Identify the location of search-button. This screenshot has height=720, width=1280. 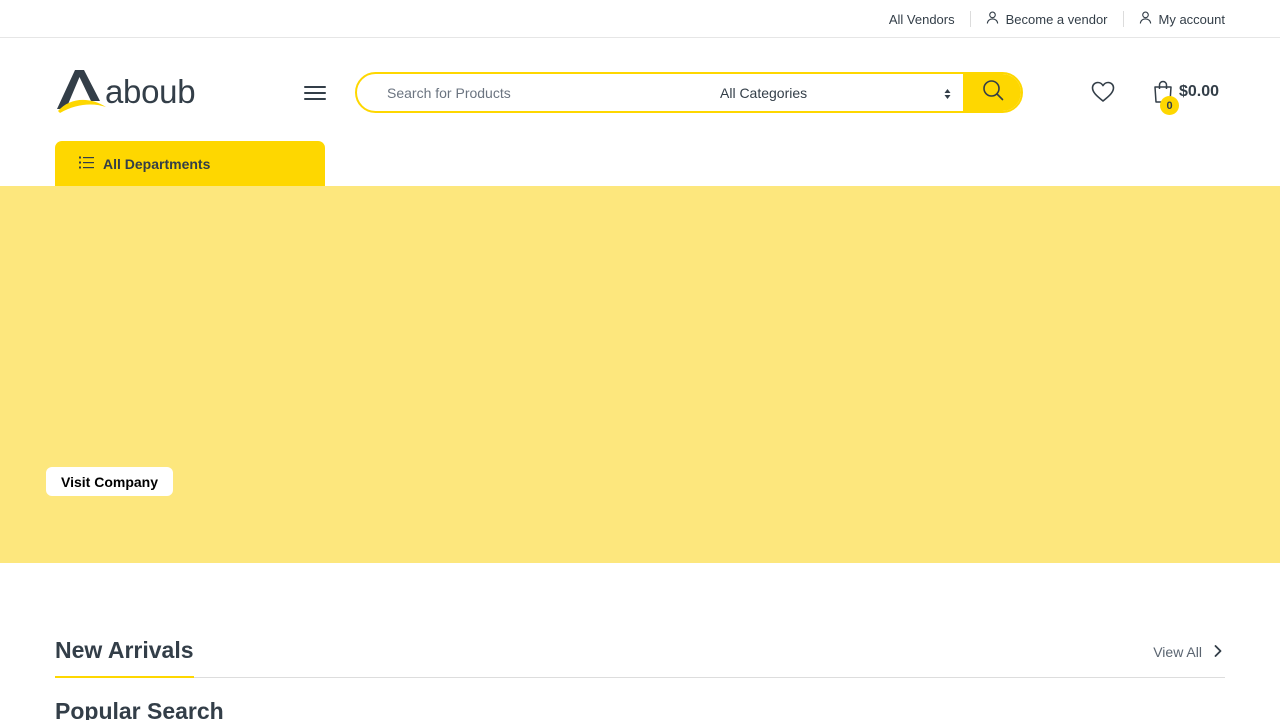
(992, 92).